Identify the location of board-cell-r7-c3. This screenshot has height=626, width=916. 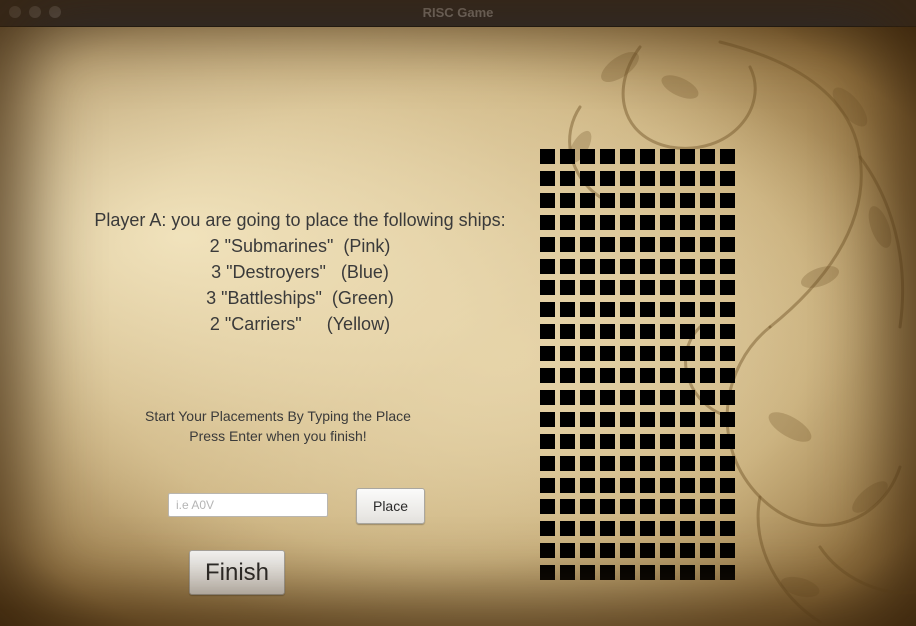
(607, 309).